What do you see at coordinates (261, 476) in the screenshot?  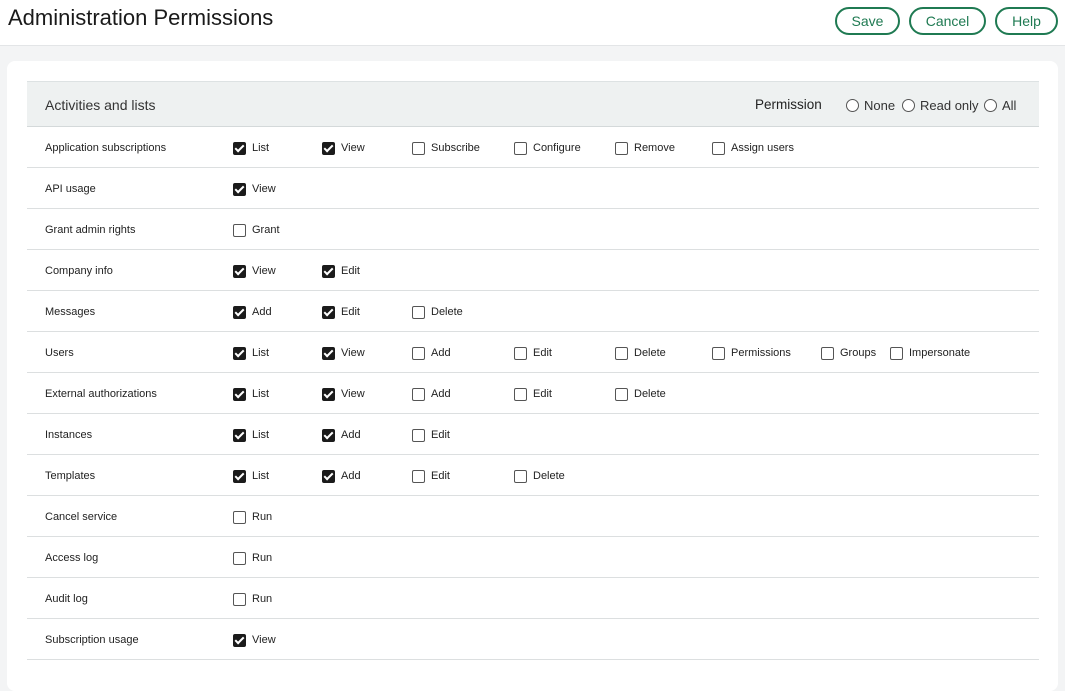 I see `checkbox-label: List` at bounding box center [261, 476].